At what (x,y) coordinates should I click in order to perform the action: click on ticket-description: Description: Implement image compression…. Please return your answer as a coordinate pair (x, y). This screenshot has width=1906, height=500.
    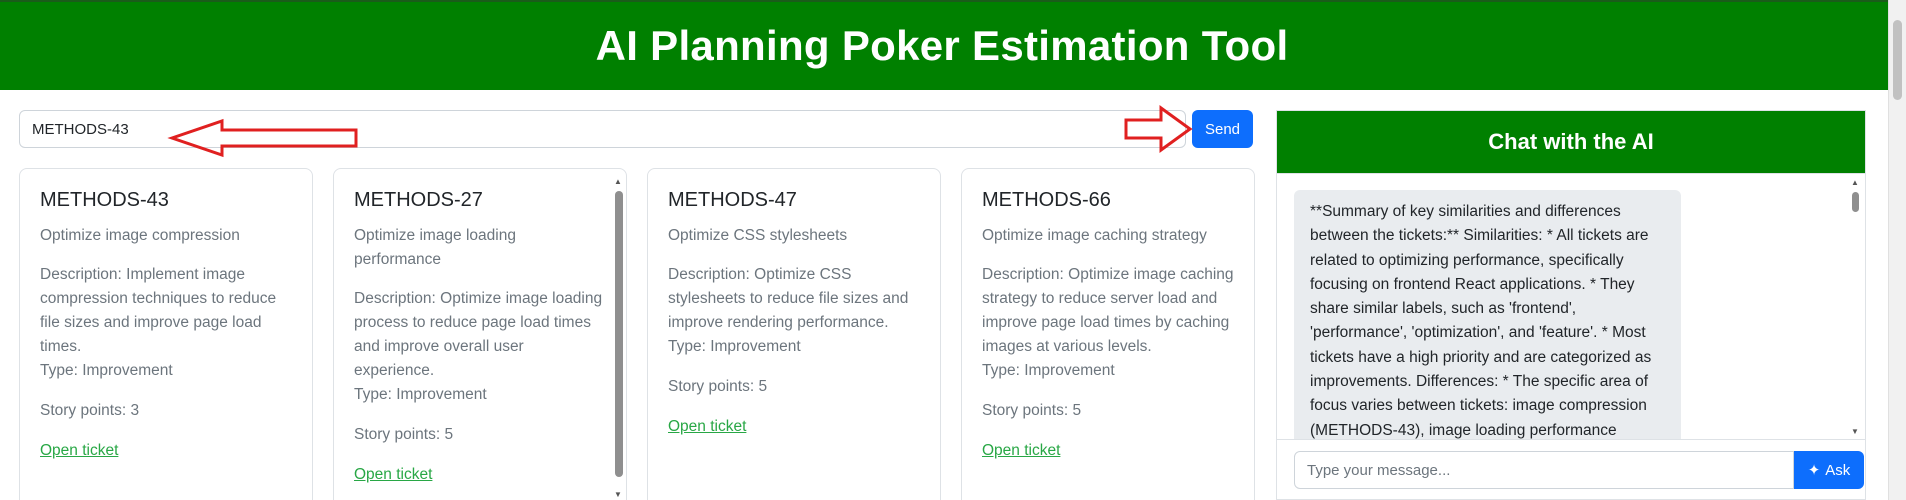
    Looking at the image, I should click on (158, 310).